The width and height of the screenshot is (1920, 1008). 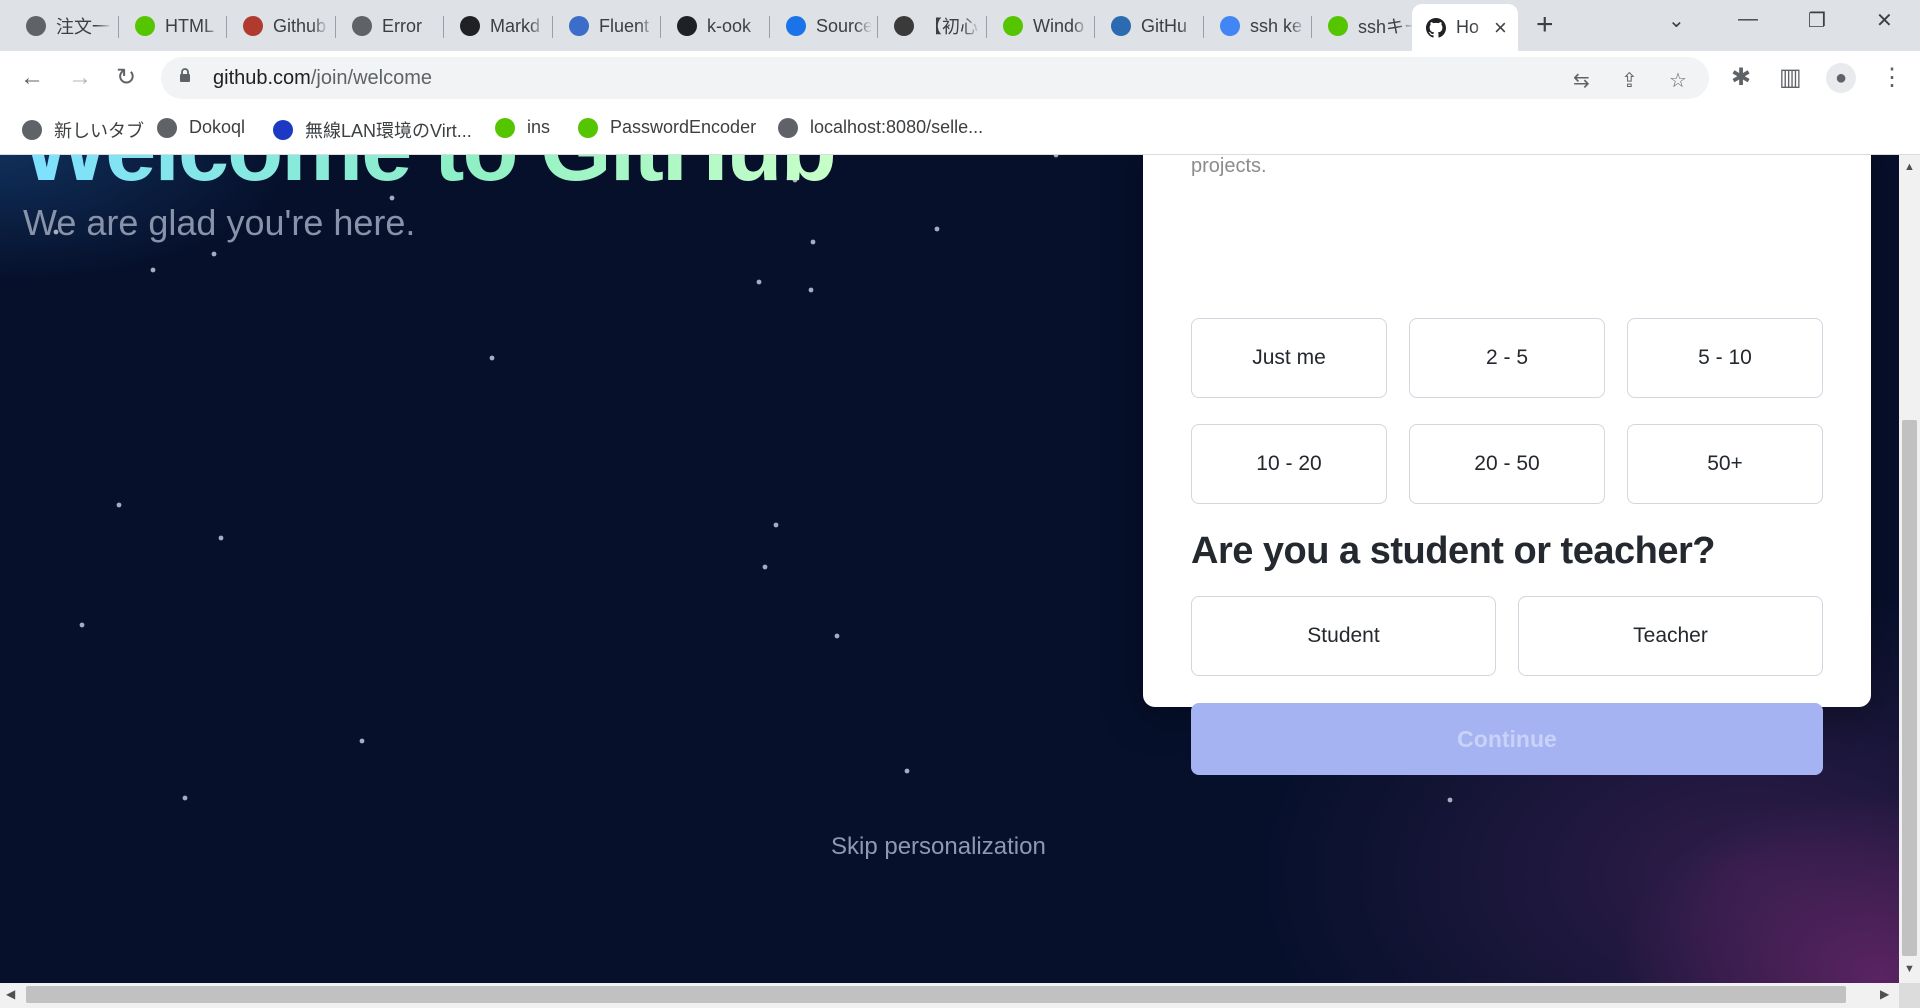 What do you see at coordinates (402, 25) in the screenshot?
I see `tab-title: Error` at bounding box center [402, 25].